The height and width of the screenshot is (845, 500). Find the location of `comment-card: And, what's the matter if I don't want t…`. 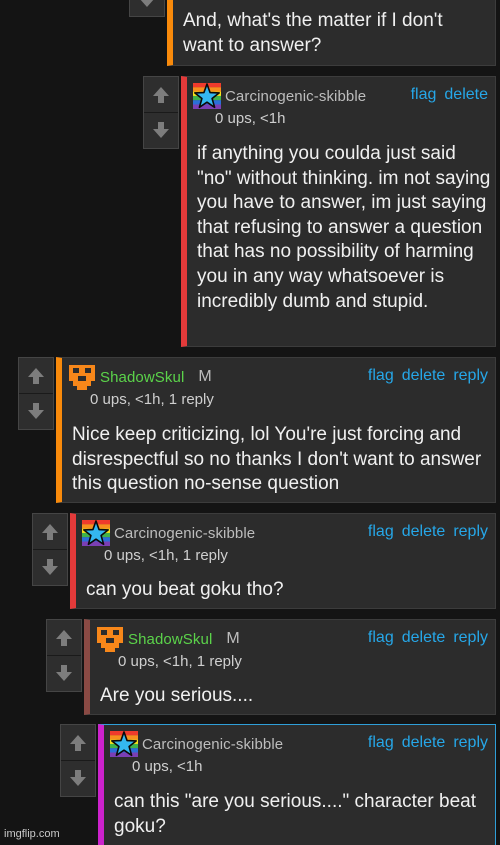

comment-card: And, what's the matter if I don't want t… is located at coordinates (331, 33).